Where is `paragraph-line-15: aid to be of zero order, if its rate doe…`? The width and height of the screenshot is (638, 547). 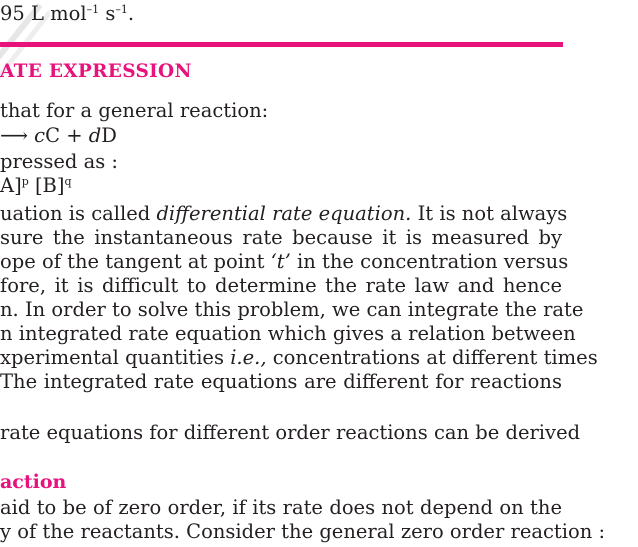
paragraph-line-15: aid to be of zero order, if its rate doe… is located at coordinates (281, 507).